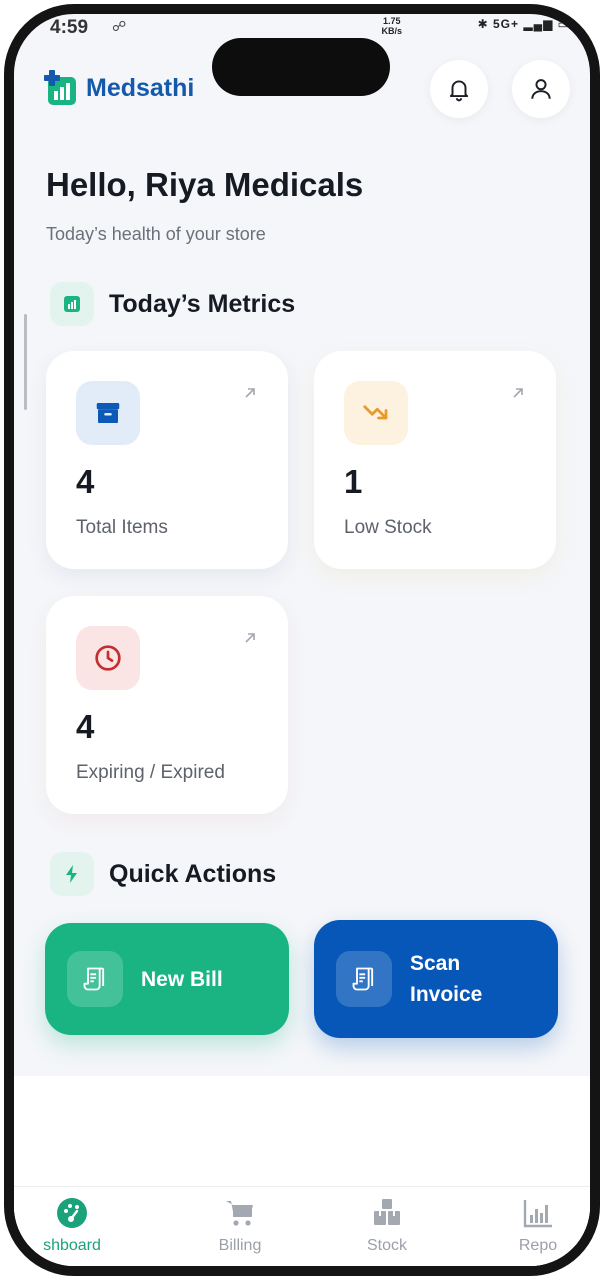 Image resolution: width=604 pixels, height=1280 pixels. What do you see at coordinates (140, 87) in the screenshot?
I see `app-name: Medsathi` at bounding box center [140, 87].